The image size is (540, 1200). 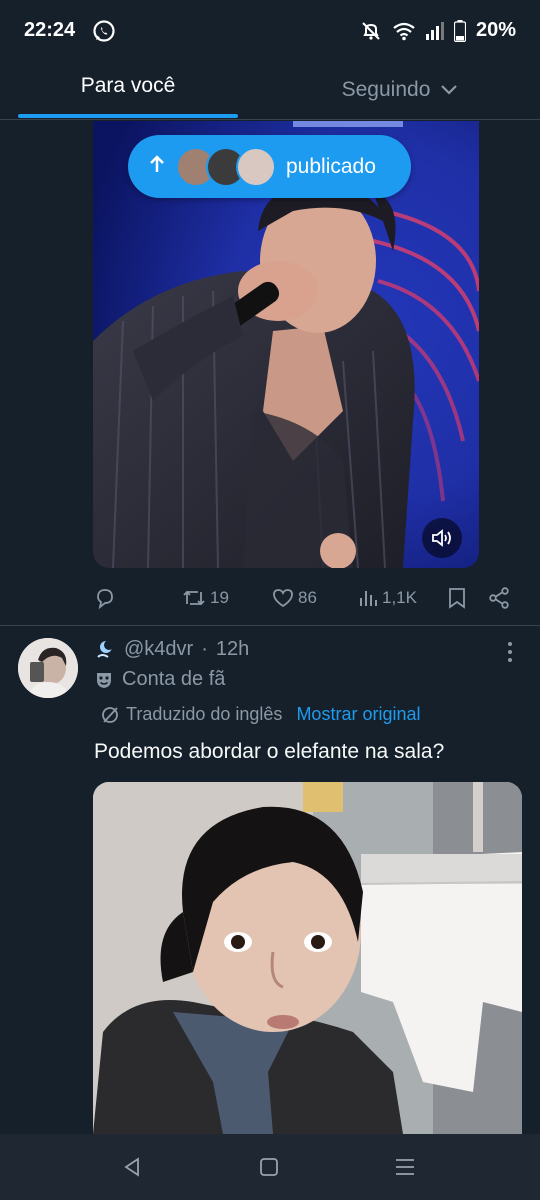 I want to click on wifi-icon, so click(x=404, y=31).